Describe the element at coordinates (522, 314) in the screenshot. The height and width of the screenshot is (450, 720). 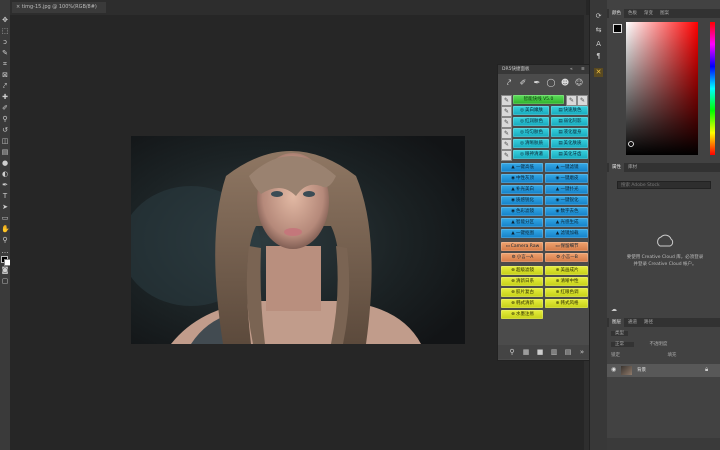
I see `plugin-action-button: ⊕水墨注易` at that location.